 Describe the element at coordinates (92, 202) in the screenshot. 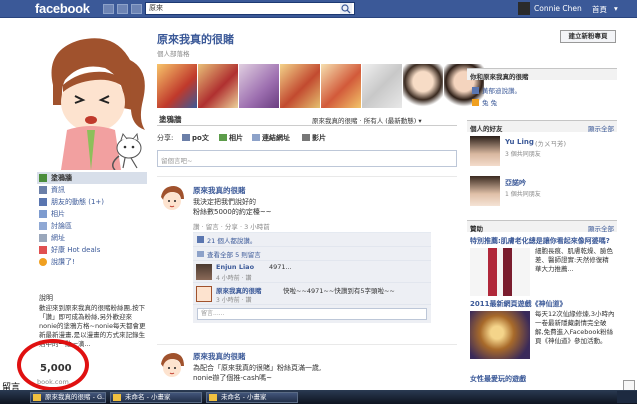

I see `nav-item-friend-activity: 朋友的動態 (1+)` at that location.